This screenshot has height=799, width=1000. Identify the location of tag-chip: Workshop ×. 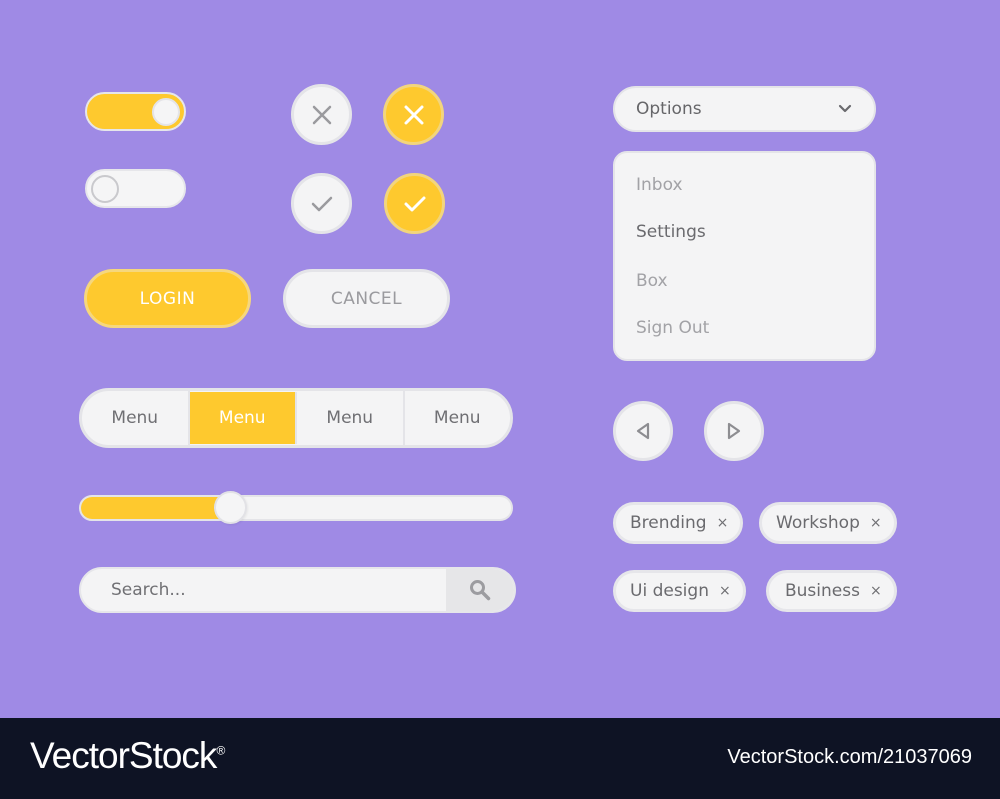
(828, 523).